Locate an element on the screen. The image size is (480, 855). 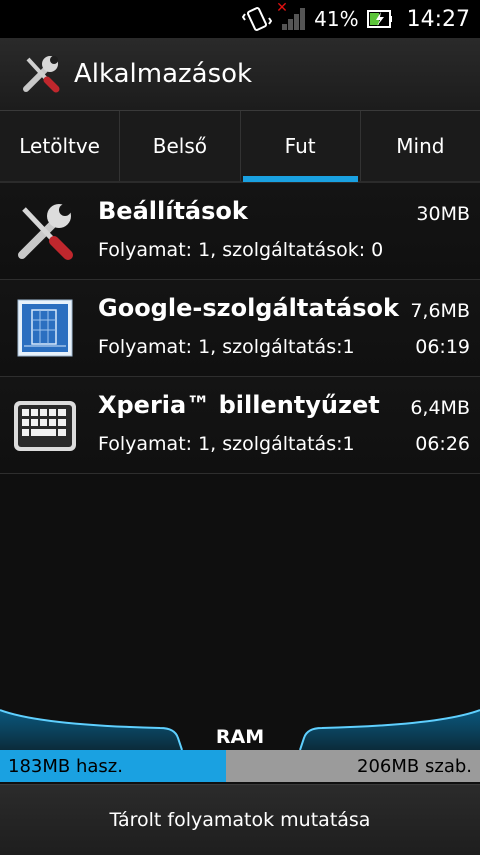
action-bar: Alkalmazások is located at coordinates (240, 74).